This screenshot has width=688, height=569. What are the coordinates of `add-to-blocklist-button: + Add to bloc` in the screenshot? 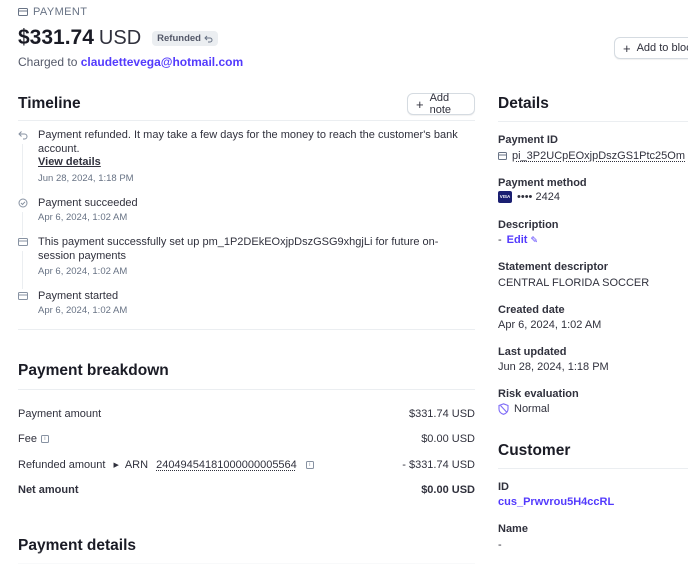 It's located at (651, 48).